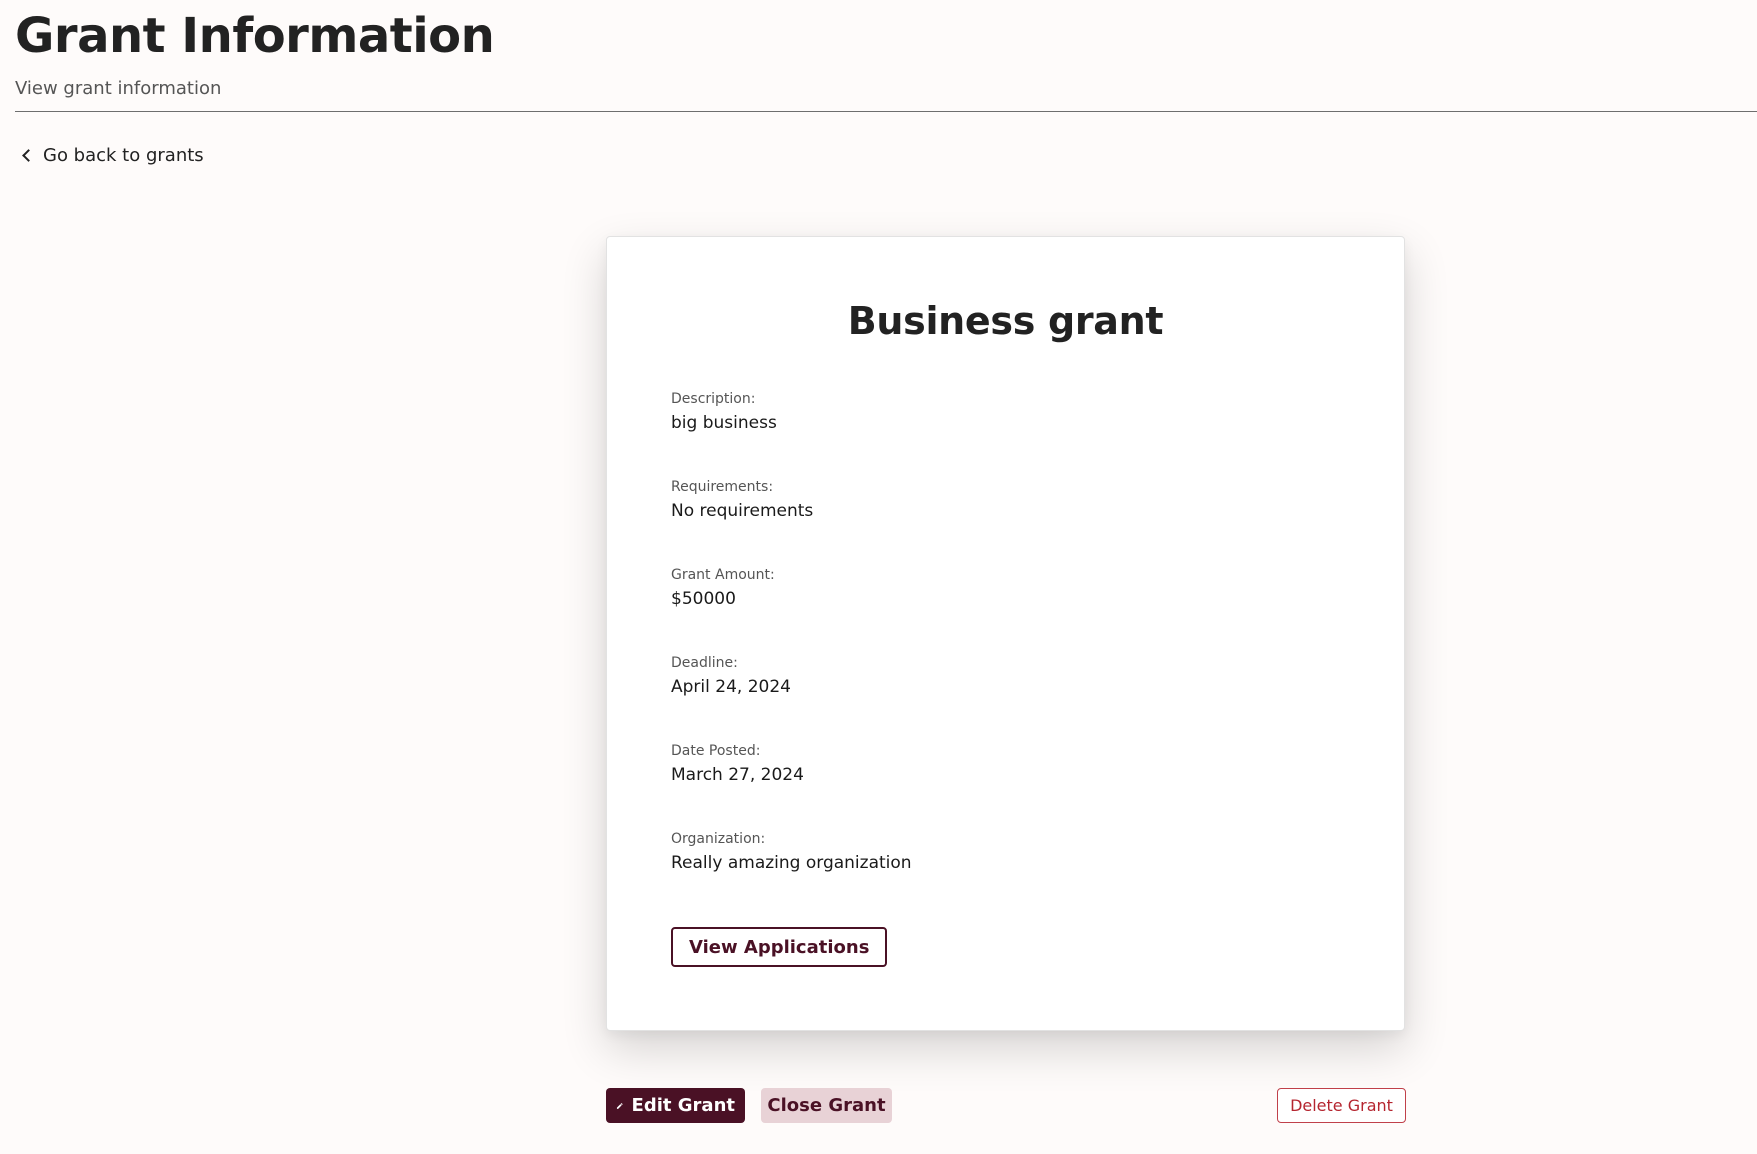 This screenshot has height=1154, width=1757. What do you see at coordinates (742, 511) in the screenshot?
I see `field-value: No requirements` at bounding box center [742, 511].